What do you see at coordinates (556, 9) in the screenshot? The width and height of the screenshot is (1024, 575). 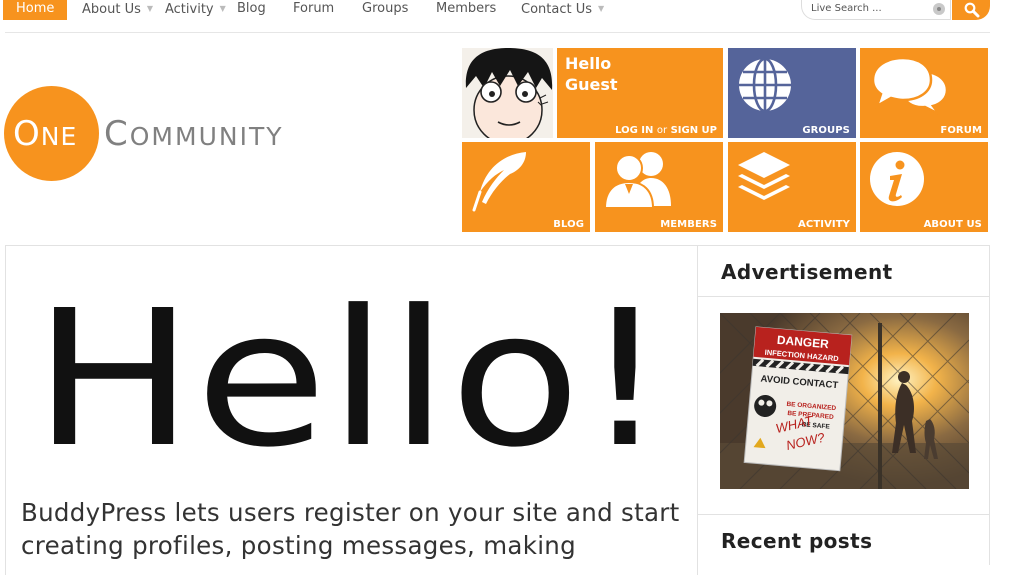 I see `nav-contact-us-label: Contact Us` at bounding box center [556, 9].